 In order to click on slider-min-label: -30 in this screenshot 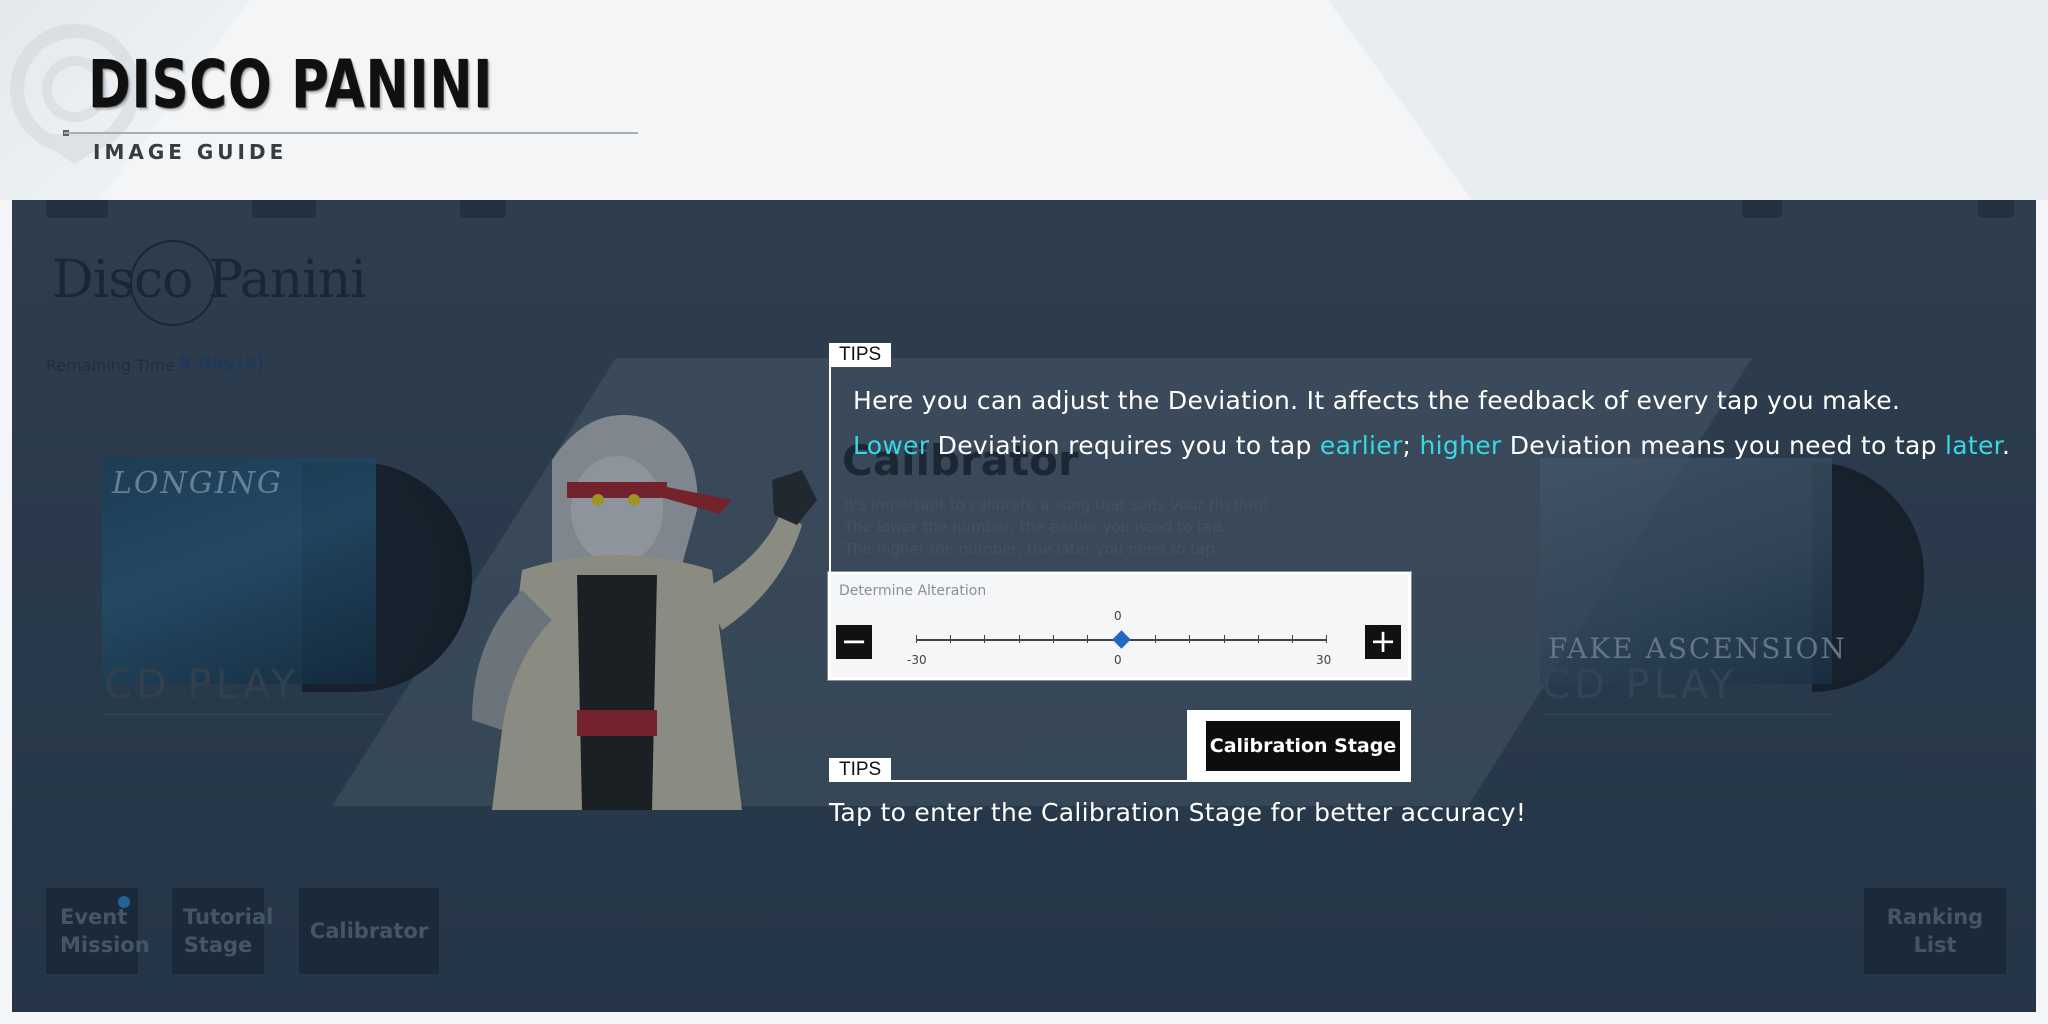, I will do `click(917, 660)`.